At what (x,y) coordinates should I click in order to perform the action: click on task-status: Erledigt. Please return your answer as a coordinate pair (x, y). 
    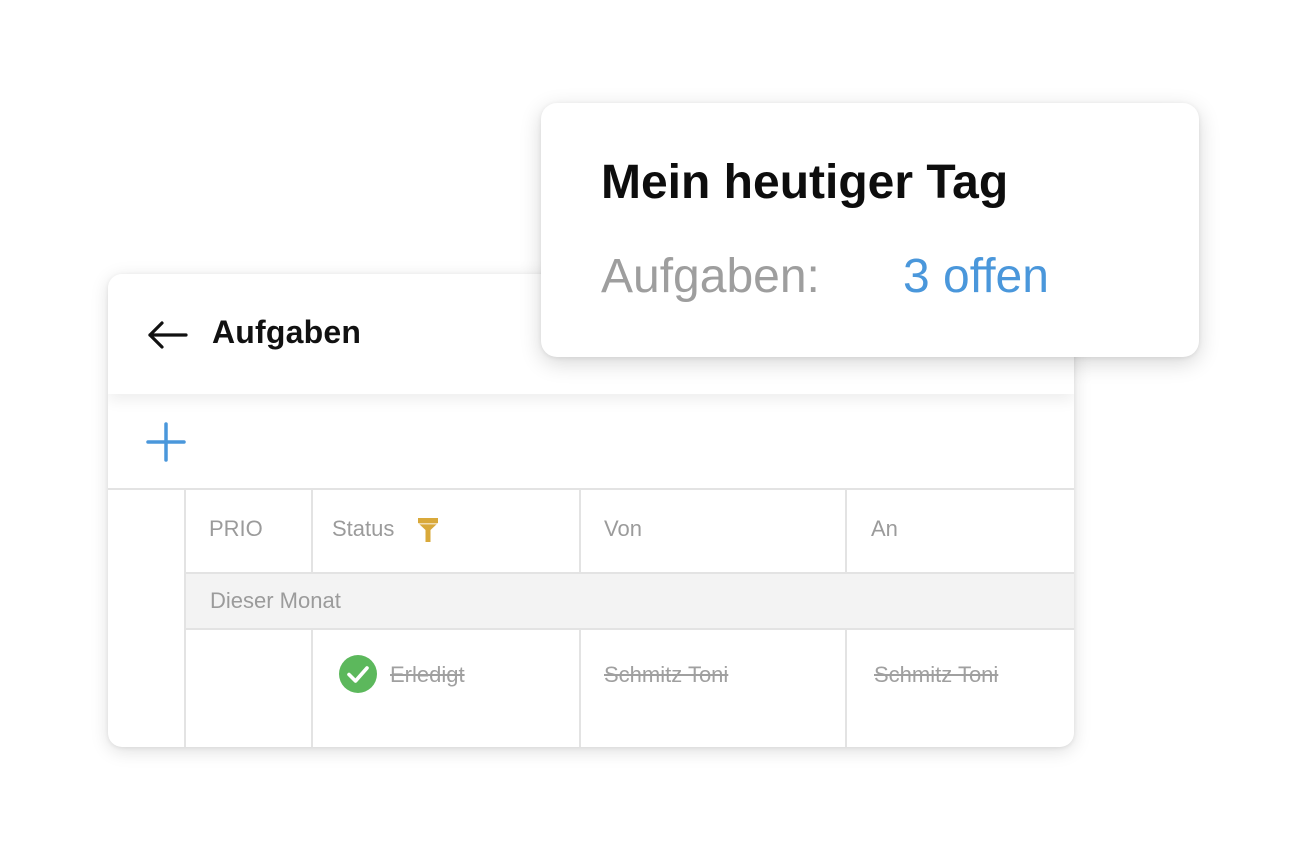
    Looking at the image, I should click on (427, 675).